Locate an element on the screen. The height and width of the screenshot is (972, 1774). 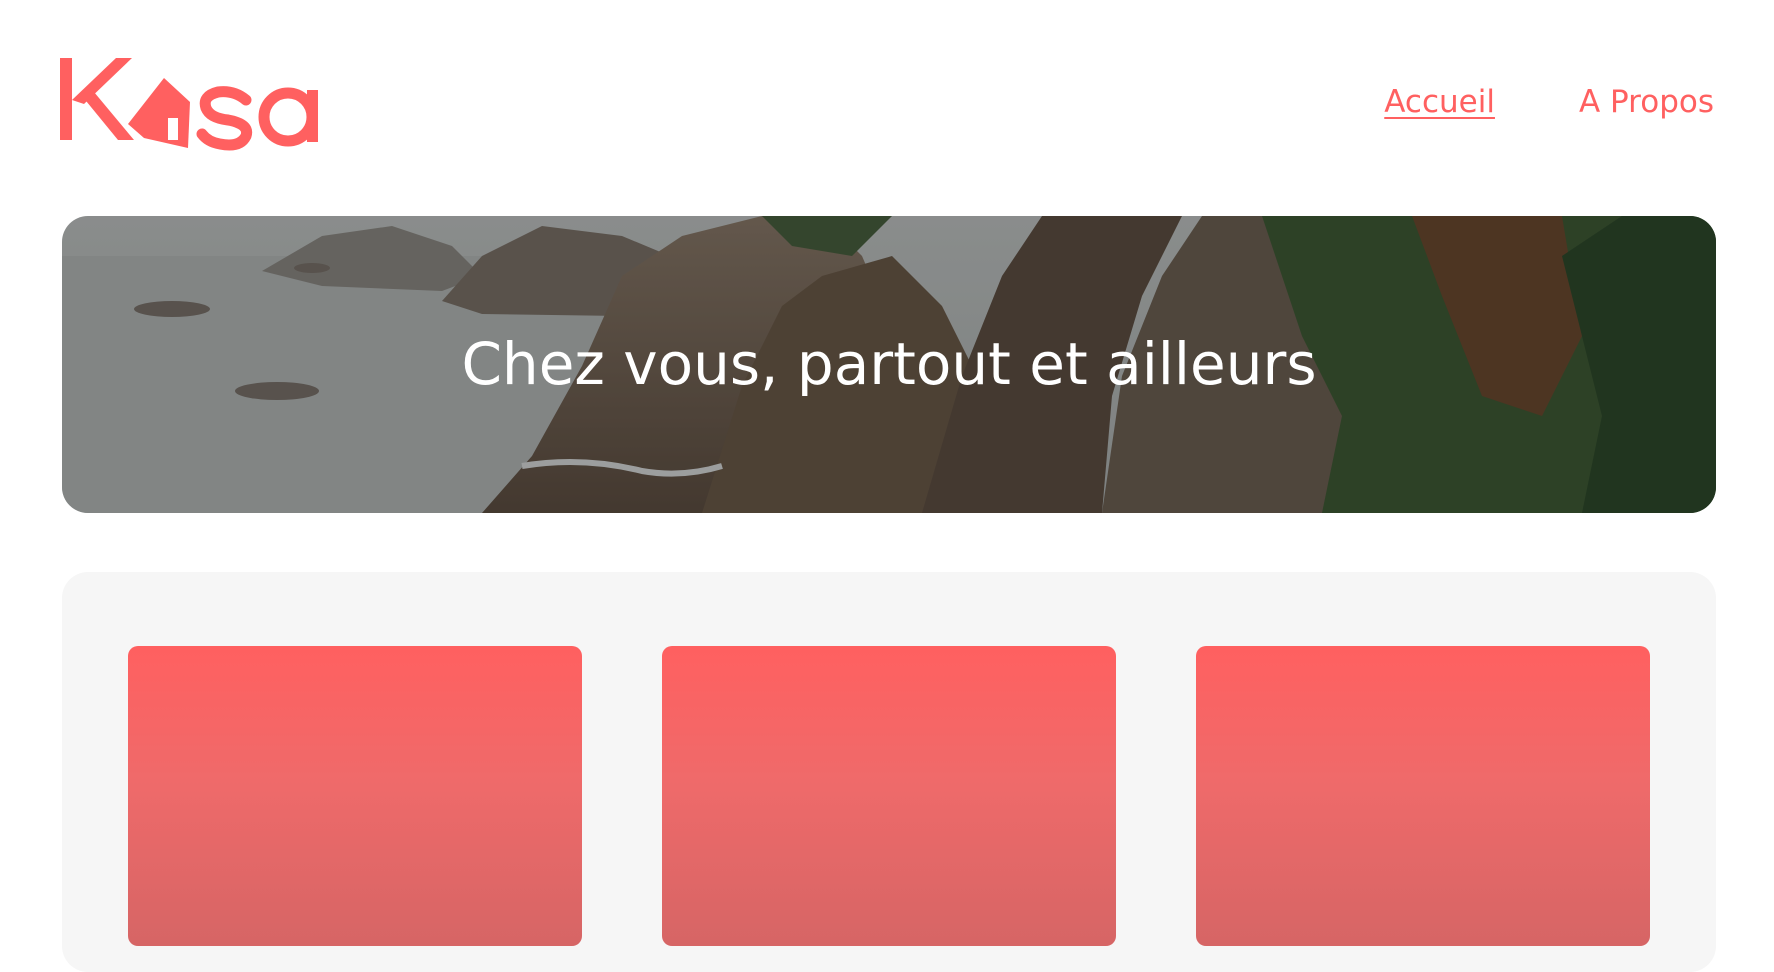
nav-link-a-propos: A Propos is located at coordinates (1646, 102).